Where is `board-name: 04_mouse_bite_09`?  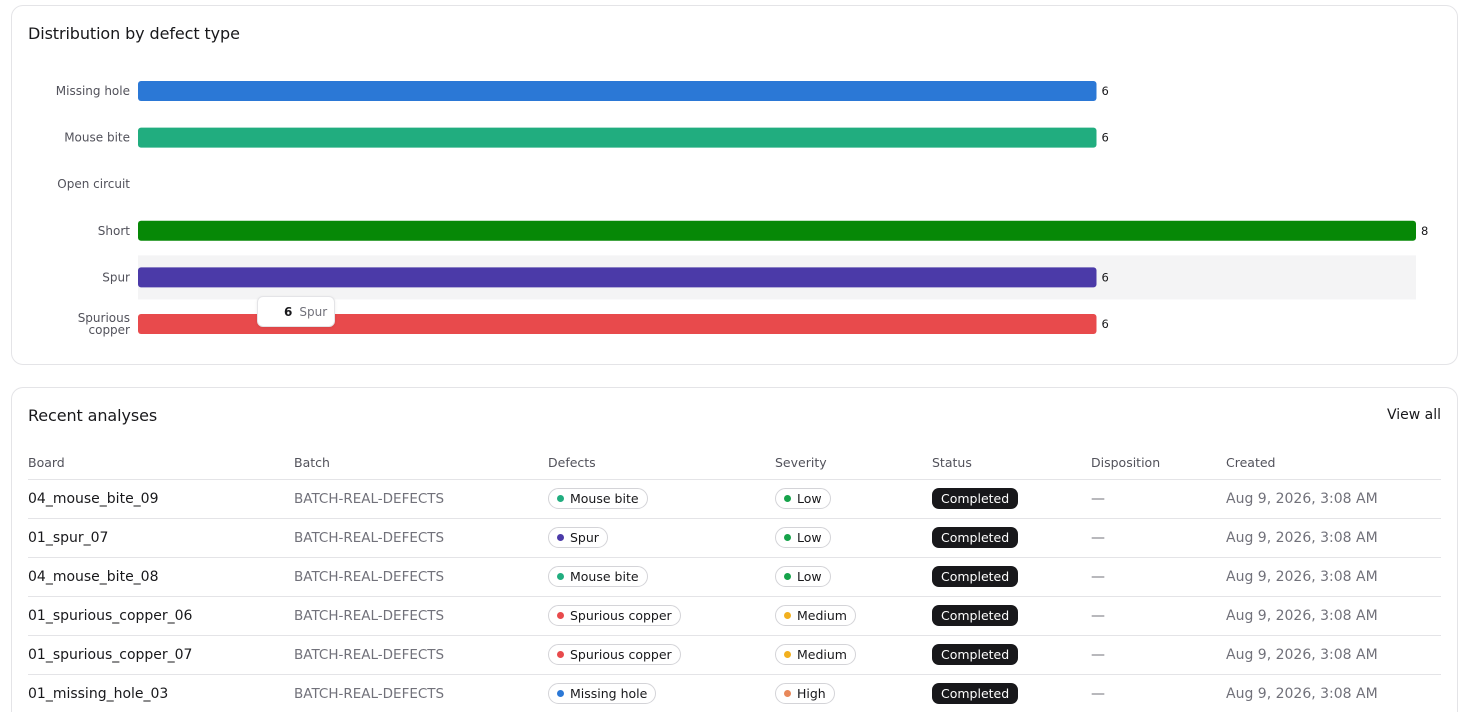 board-name: 04_mouse_bite_09 is located at coordinates (161, 499).